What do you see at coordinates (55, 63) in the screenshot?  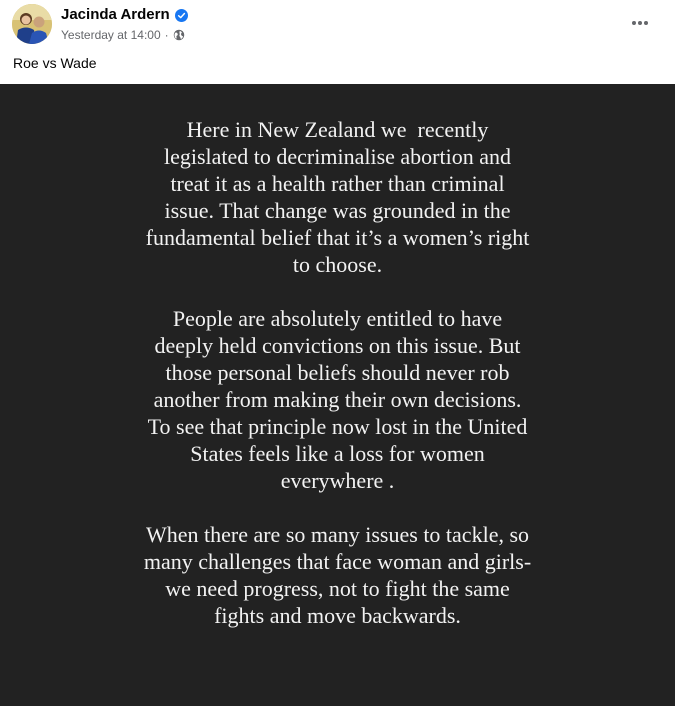 I see `post-caption: Roe vs Wade` at bounding box center [55, 63].